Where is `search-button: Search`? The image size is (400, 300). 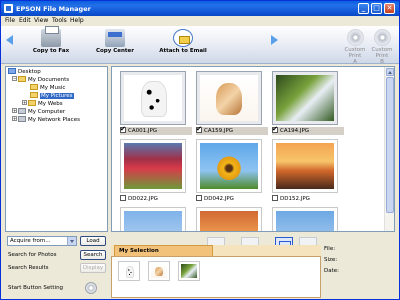 search-button: Search is located at coordinates (93, 255).